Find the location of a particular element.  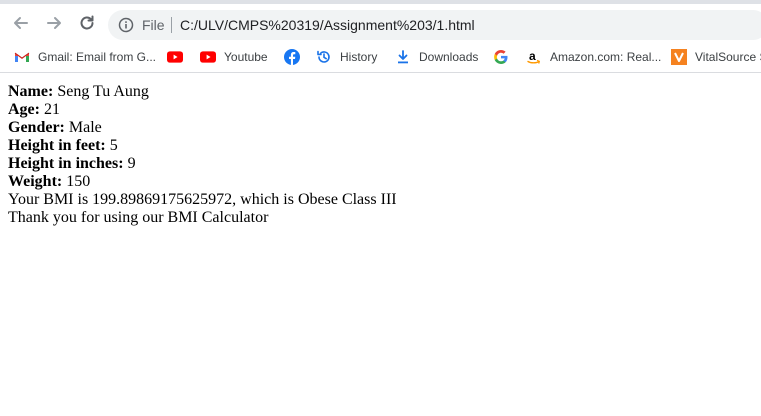

age-label: Age: is located at coordinates (24, 109).